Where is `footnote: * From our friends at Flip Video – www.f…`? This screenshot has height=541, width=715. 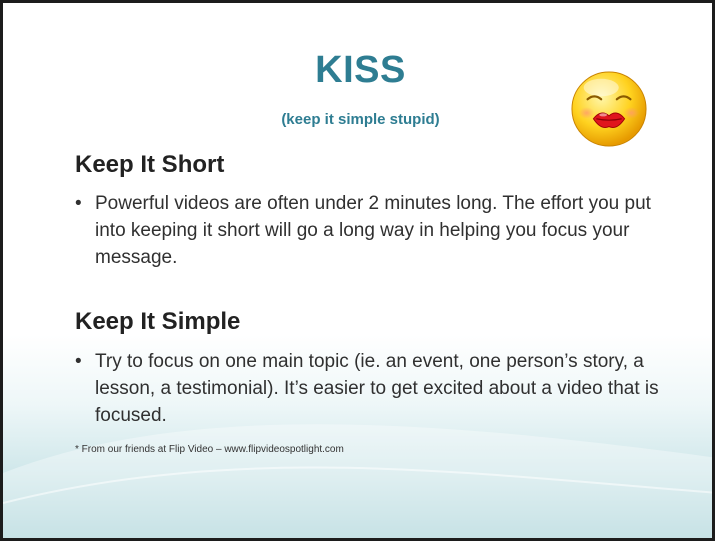
footnote: * From our friends at Flip Video – www.f… is located at coordinates (209, 449).